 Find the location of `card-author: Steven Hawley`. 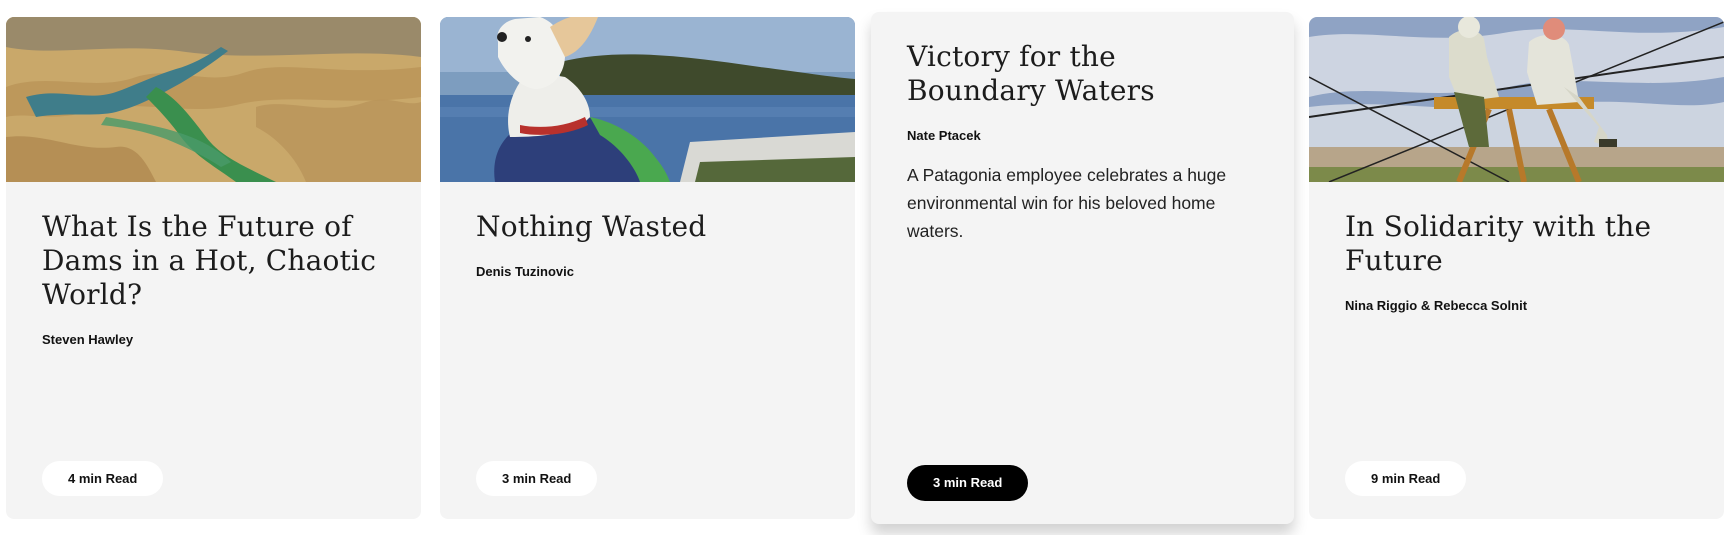

card-author: Steven Hawley is located at coordinates (88, 339).